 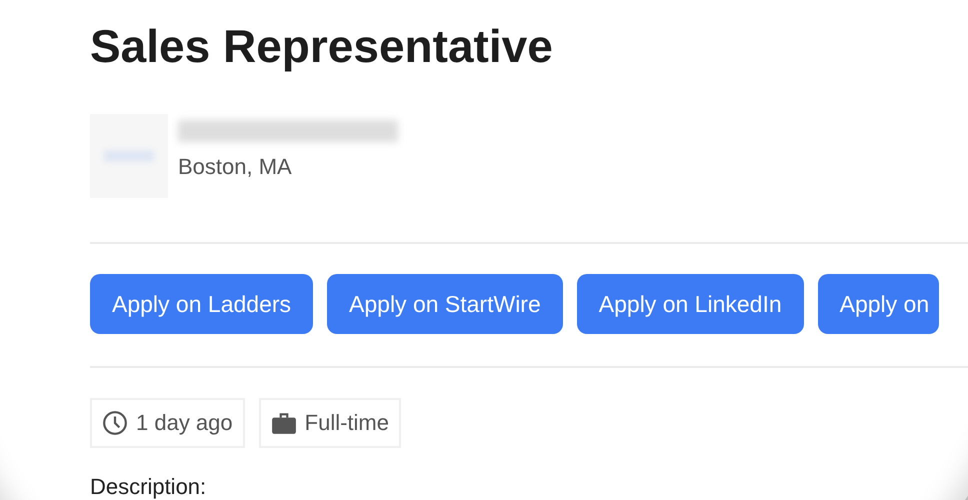 I want to click on job-title: Sales Representative, so click(x=322, y=46).